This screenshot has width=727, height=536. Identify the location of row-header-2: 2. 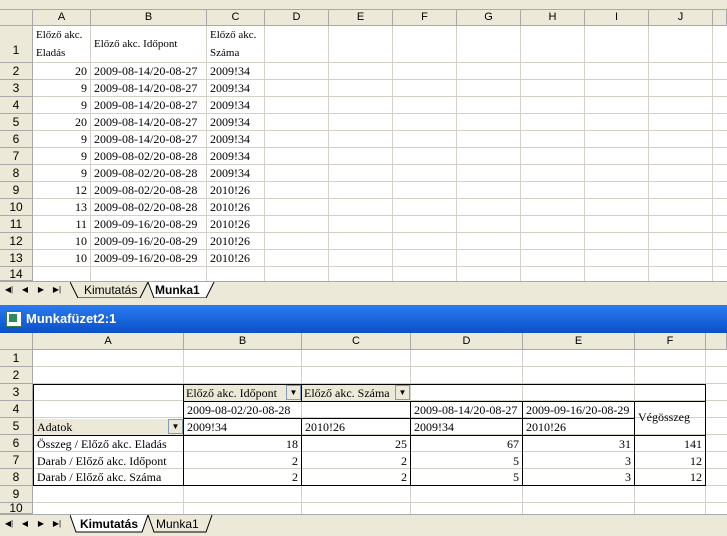
(16, 375).